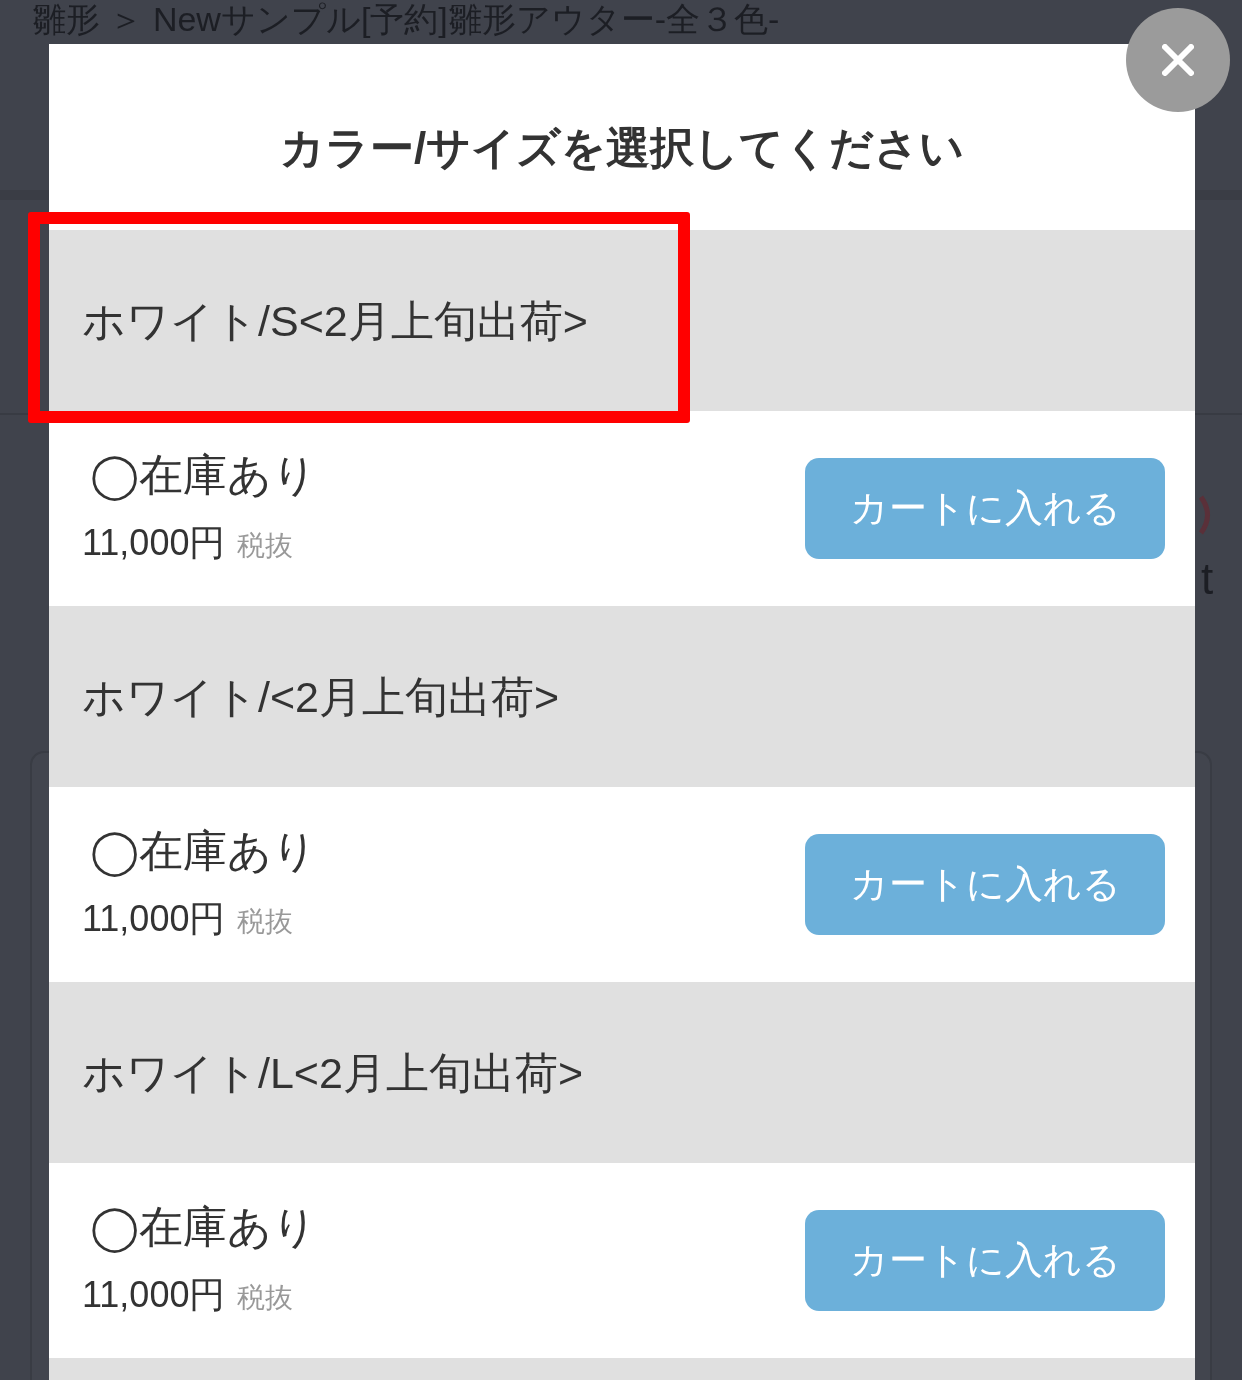 The image size is (1242, 1380). What do you see at coordinates (332, 1073) in the screenshot?
I see `variant-label: ホワイト/L<2月上旬出荷>` at bounding box center [332, 1073].